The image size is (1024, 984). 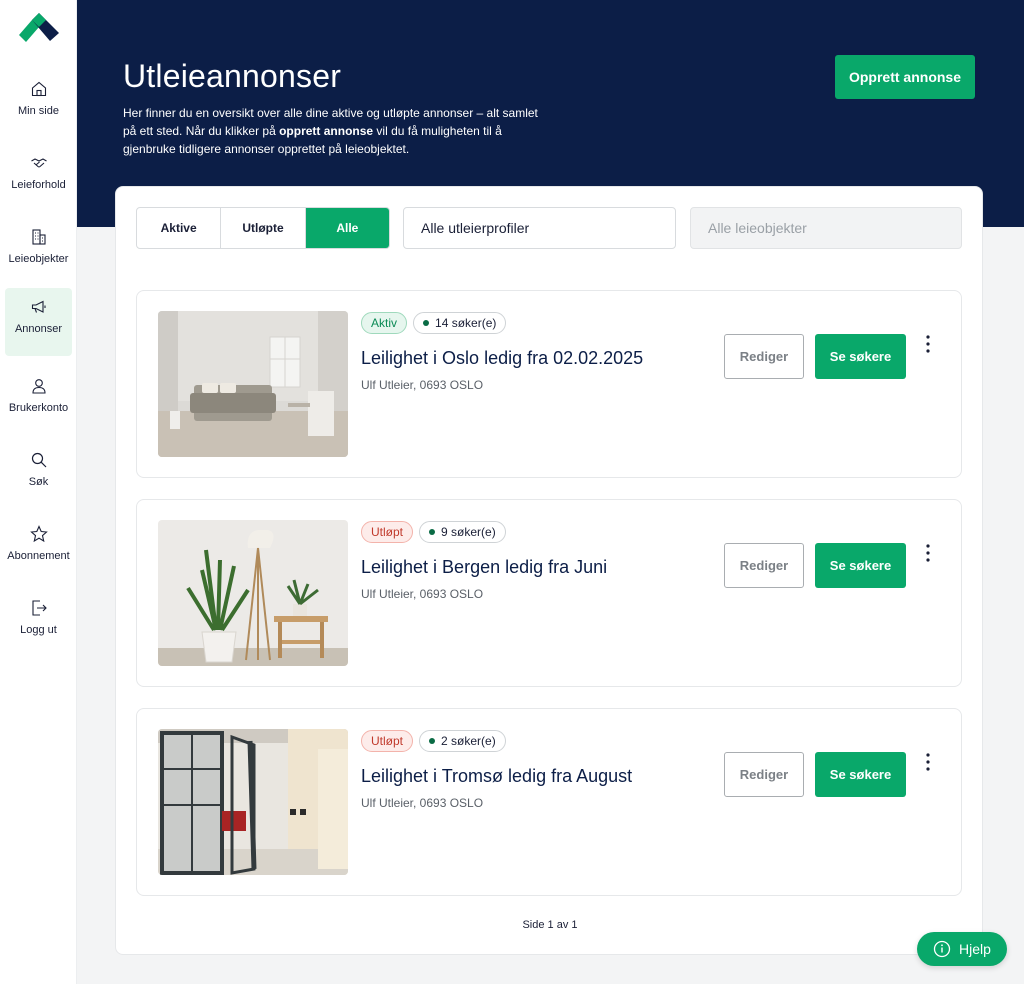 I want to click on filter-tab-aktive: Aktive, so click(x=179, y=228).